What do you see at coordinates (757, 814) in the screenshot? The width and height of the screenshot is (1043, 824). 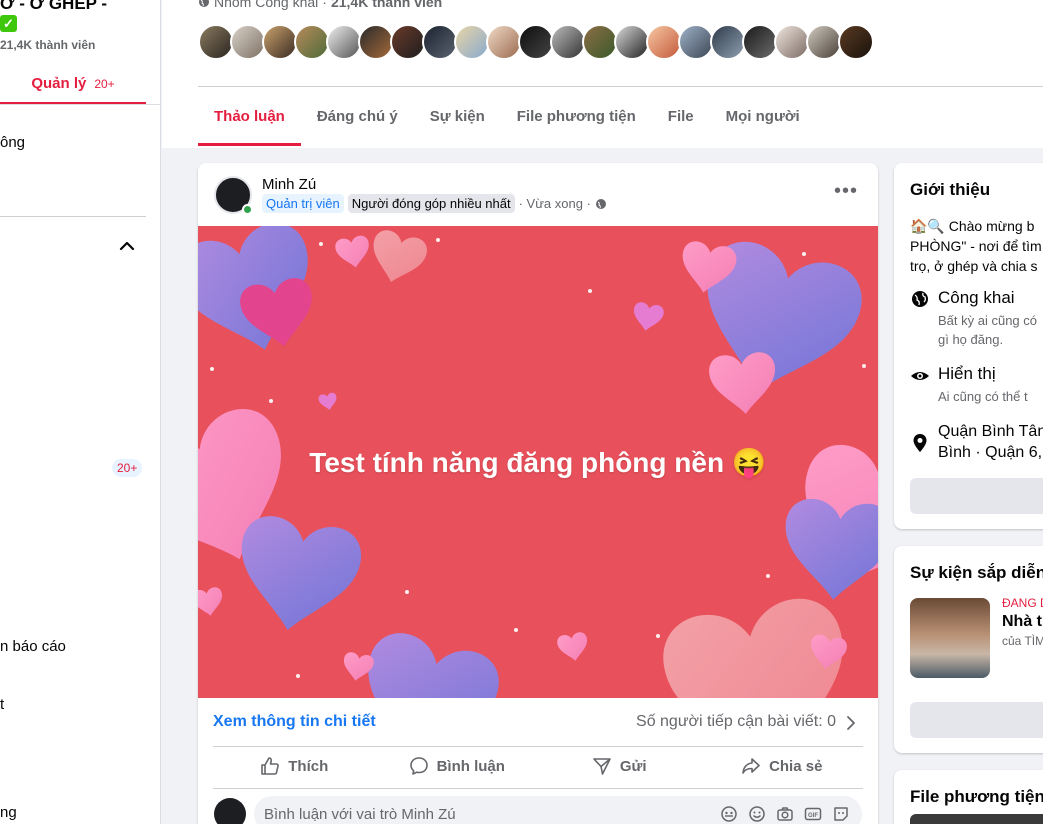 I see `emoji-icon` at bounding box center [757, 814].